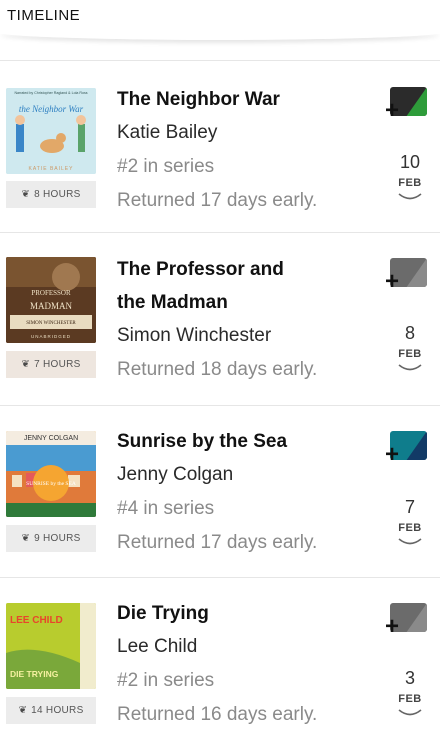  I want to click on book-cover: LEE CHILD DIE TRYING, so click(51, 646).